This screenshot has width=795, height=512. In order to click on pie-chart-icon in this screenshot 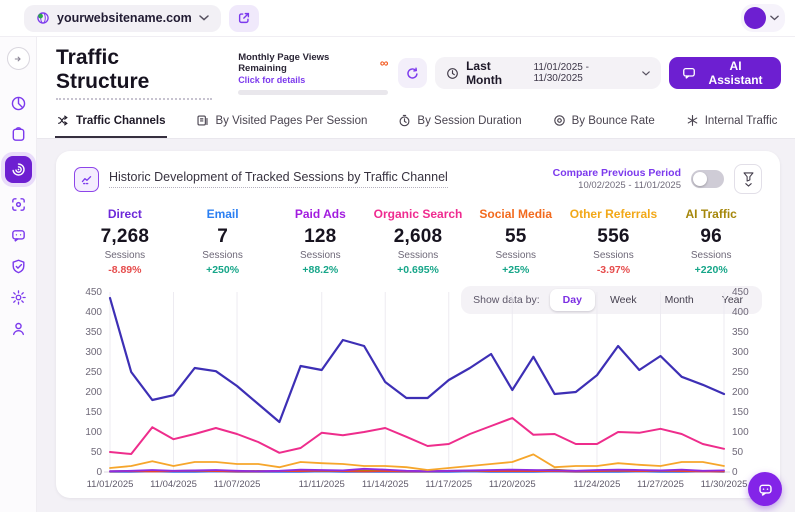, I will do `click(18, 103)`.